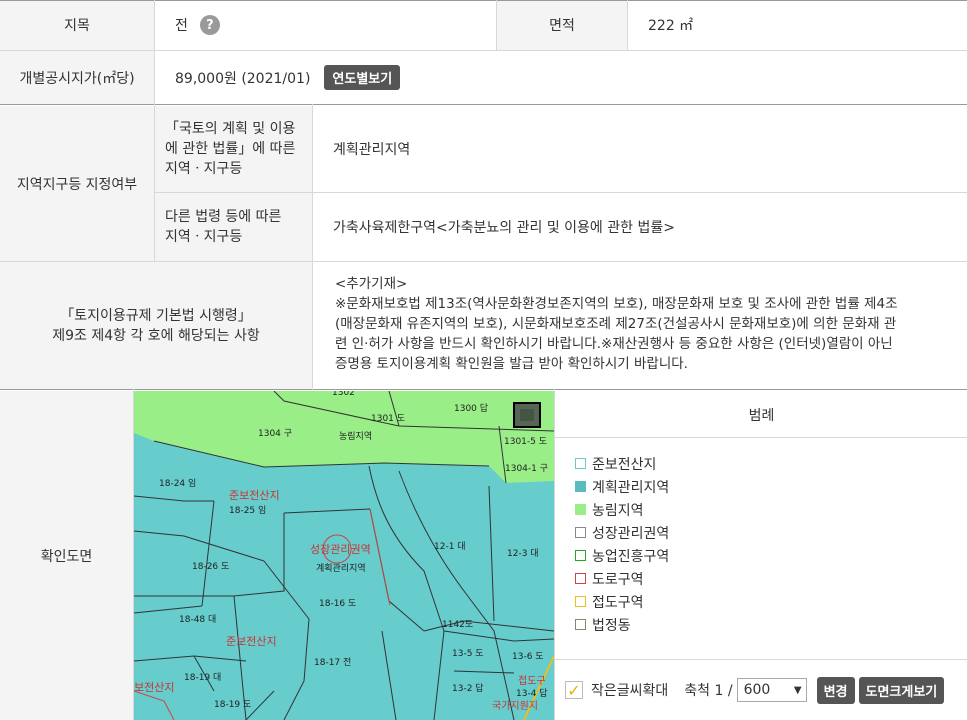 The height and width of the screenshot is (720, 968). What do you see at coordinates (532, 693) in the screenshot?
I see `map-label: 13-4 답` at bounding box center [532, 693].